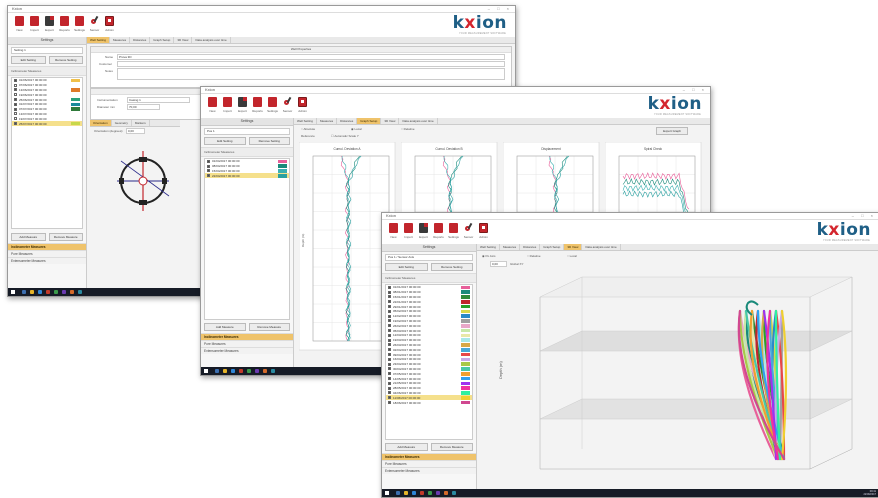  What do you see at coordinates (47, 50) in the screenshot?
I see `setting-select: Setting 1` at bounding box center [47, 50].